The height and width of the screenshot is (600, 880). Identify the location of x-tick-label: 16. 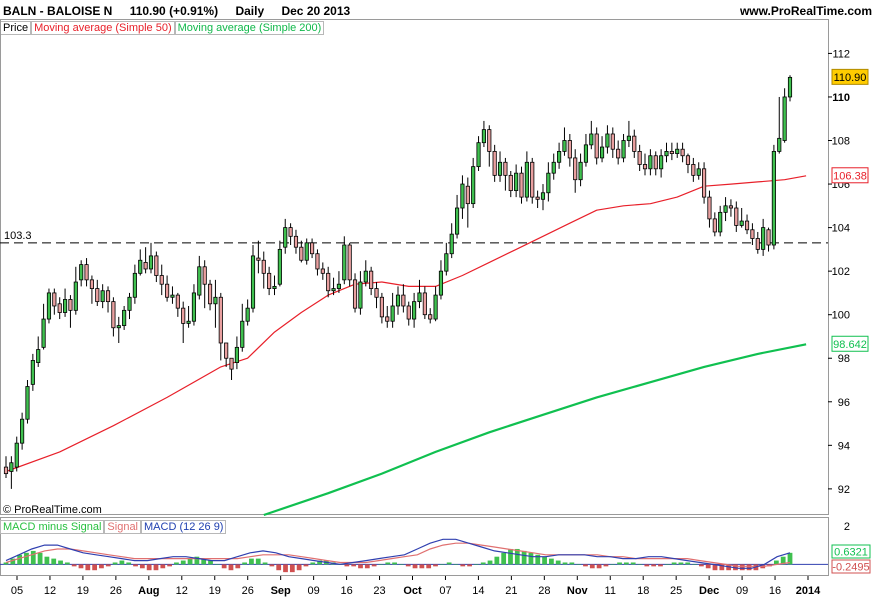
(775, 591).